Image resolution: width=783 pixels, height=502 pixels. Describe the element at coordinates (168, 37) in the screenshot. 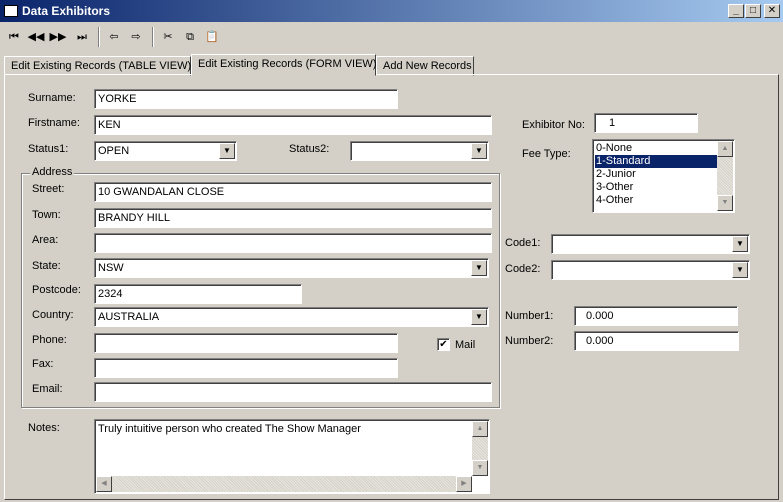

I see `cut-icon: ✂` at that location.